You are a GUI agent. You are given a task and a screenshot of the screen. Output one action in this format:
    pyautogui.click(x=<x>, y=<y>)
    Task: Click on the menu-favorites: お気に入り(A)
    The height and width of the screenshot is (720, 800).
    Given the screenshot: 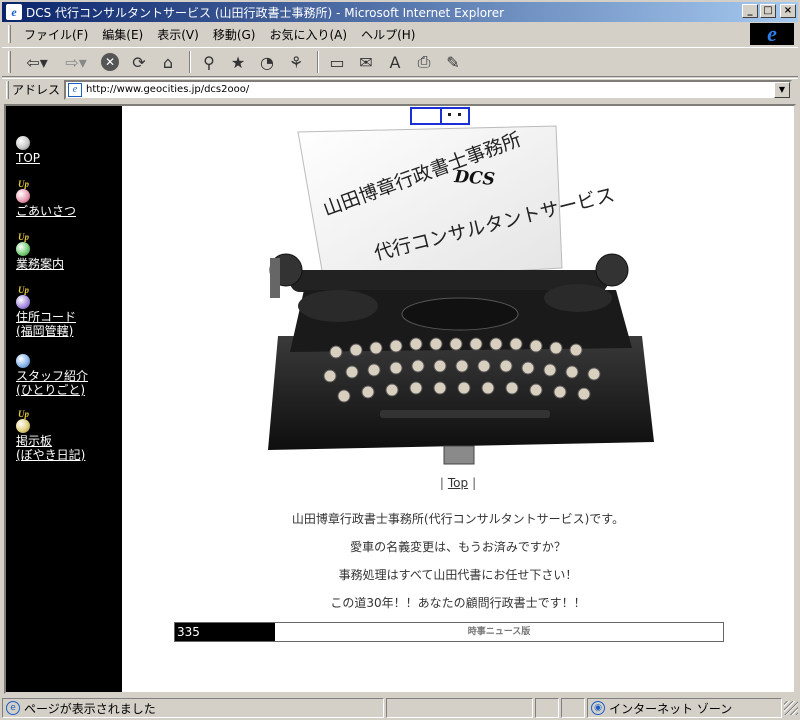 What is the action you would take?
    pyautogui.click(x=308, y=34)
    